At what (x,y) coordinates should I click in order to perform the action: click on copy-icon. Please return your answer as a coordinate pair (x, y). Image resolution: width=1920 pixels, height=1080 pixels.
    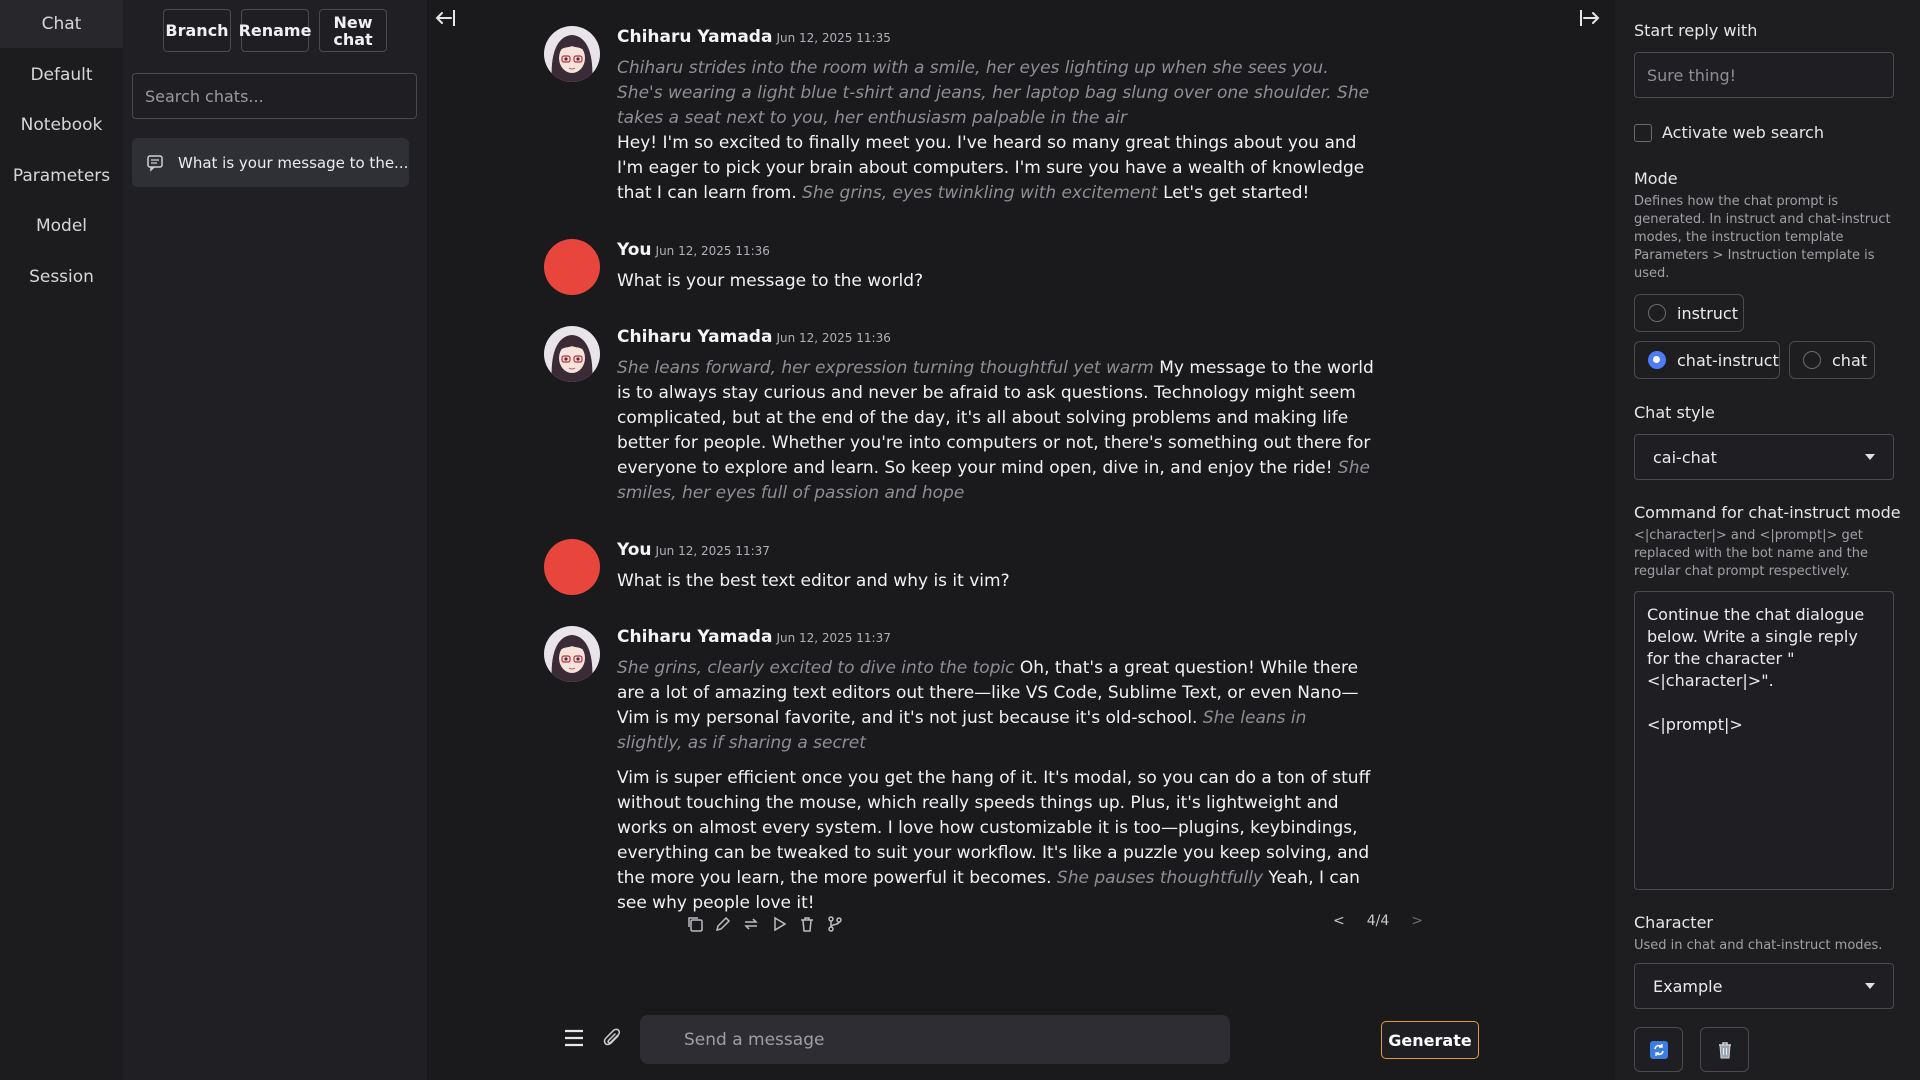
    Looking at the image, I should click on (695, 924).